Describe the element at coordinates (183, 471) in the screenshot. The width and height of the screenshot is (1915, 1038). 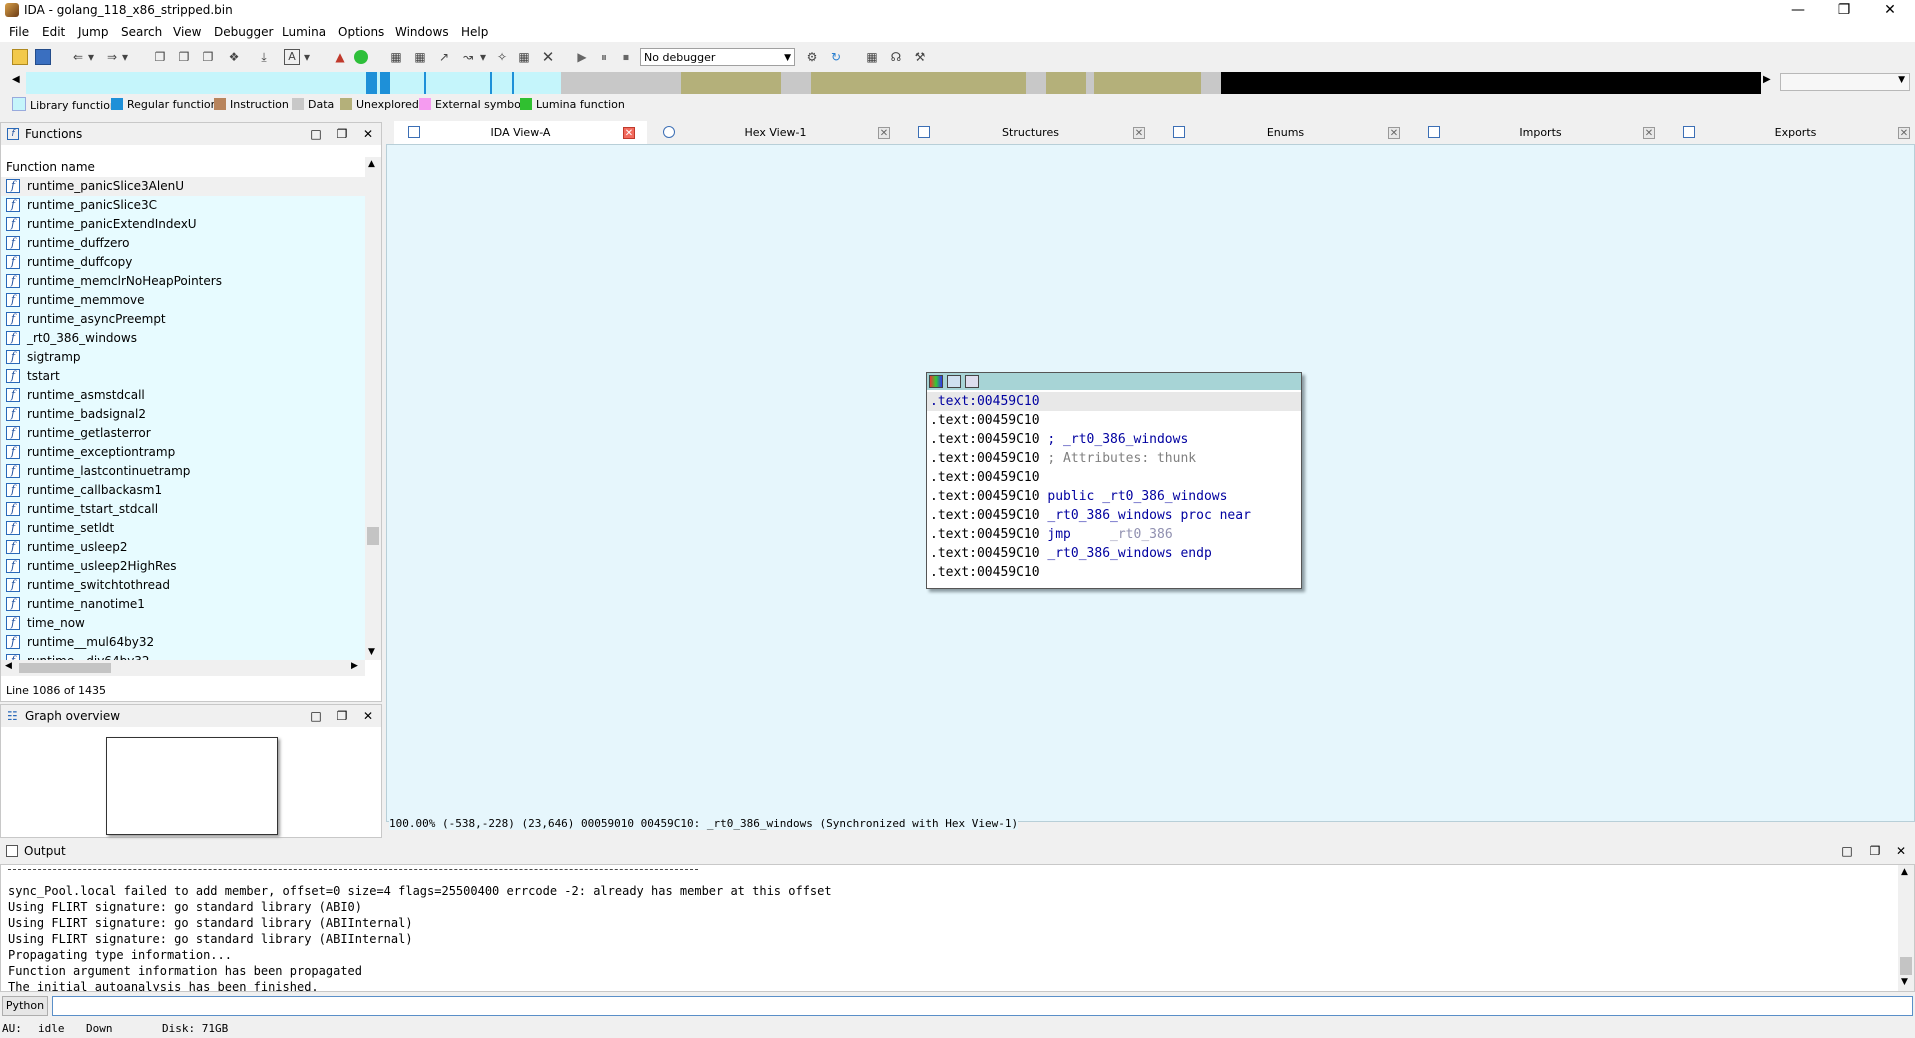
I see `function-list-item: f runtime_lastcontinuetramp` at that location.